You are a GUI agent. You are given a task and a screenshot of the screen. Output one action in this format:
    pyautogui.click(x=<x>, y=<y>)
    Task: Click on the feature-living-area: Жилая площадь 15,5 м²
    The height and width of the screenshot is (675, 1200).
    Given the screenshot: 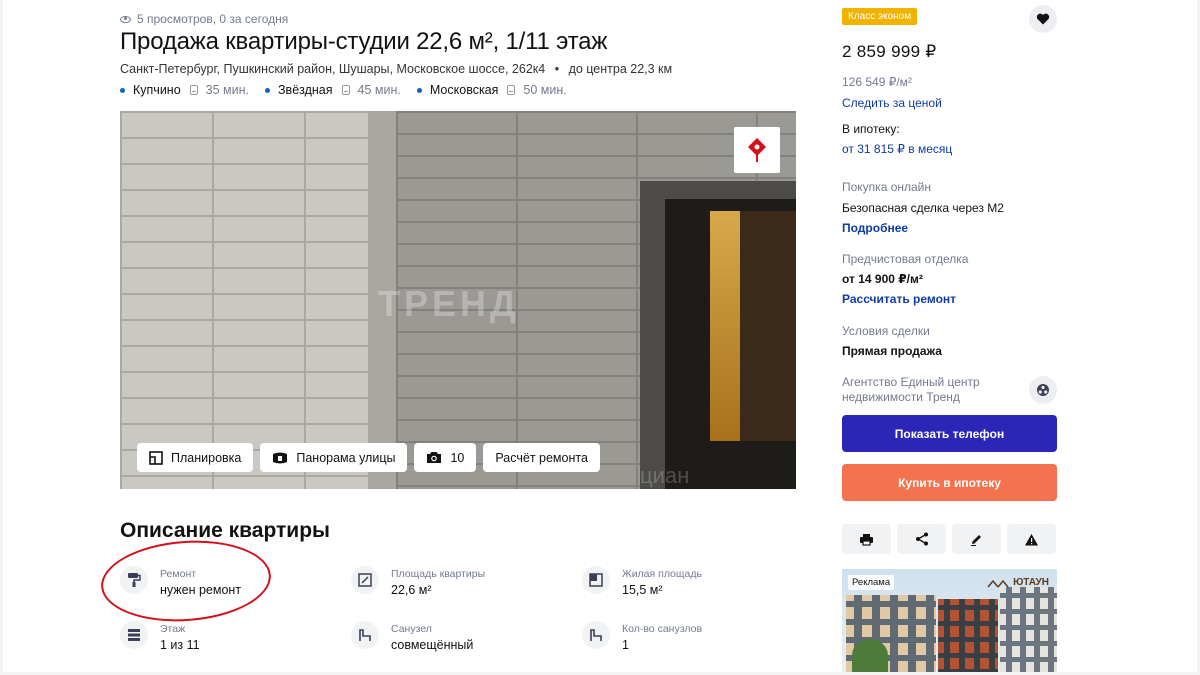 What is the action you would take?
    pyautogui.click(x=642, y=581)
    